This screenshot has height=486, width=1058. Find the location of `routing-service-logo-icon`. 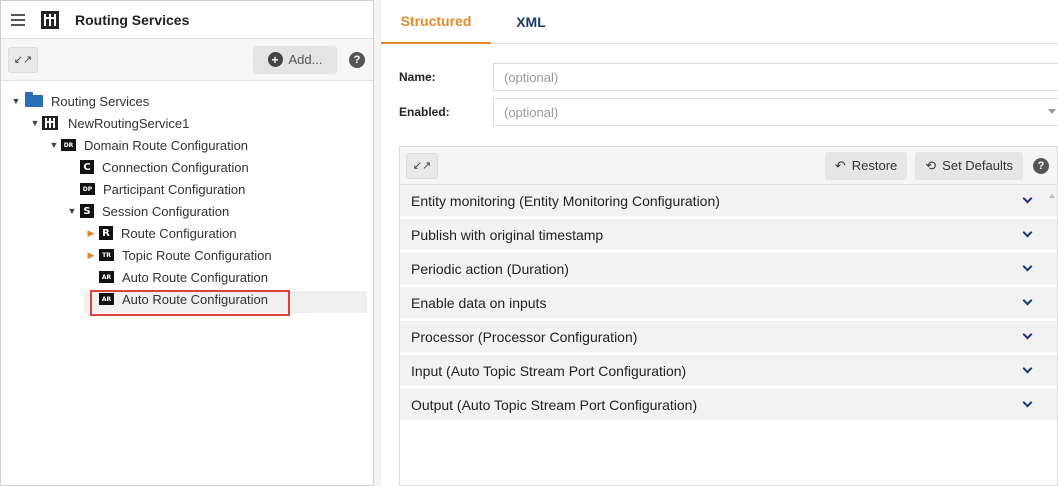

routing-service-logo-icon is located at coordinates (50, 19).